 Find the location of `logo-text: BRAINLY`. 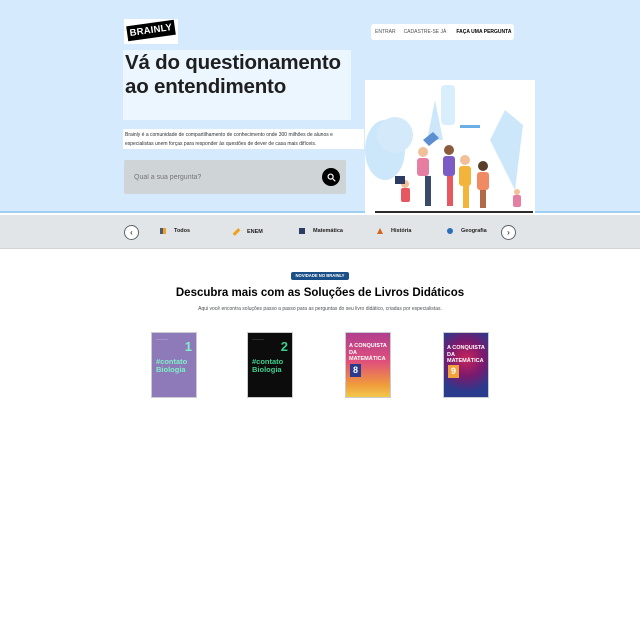

logo-text: BRAINLY is located at coordinates (151, 30).